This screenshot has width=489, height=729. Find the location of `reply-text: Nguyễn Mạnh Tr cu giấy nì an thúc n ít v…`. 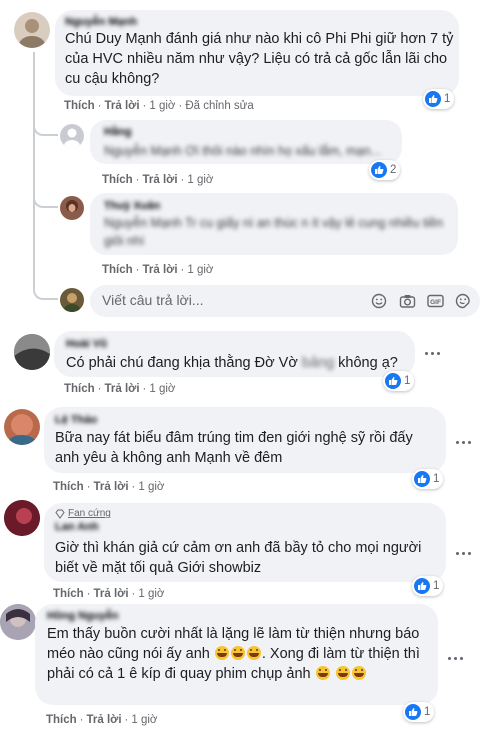

reply-text: Nguyễn Mạnh Tr cu giấy nì an thúc n ít v… is located at coordinates (274, 232).